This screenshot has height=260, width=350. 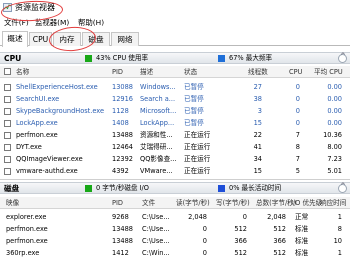 I want to click on col-cpu: CPU, so click(x=295, y=72).